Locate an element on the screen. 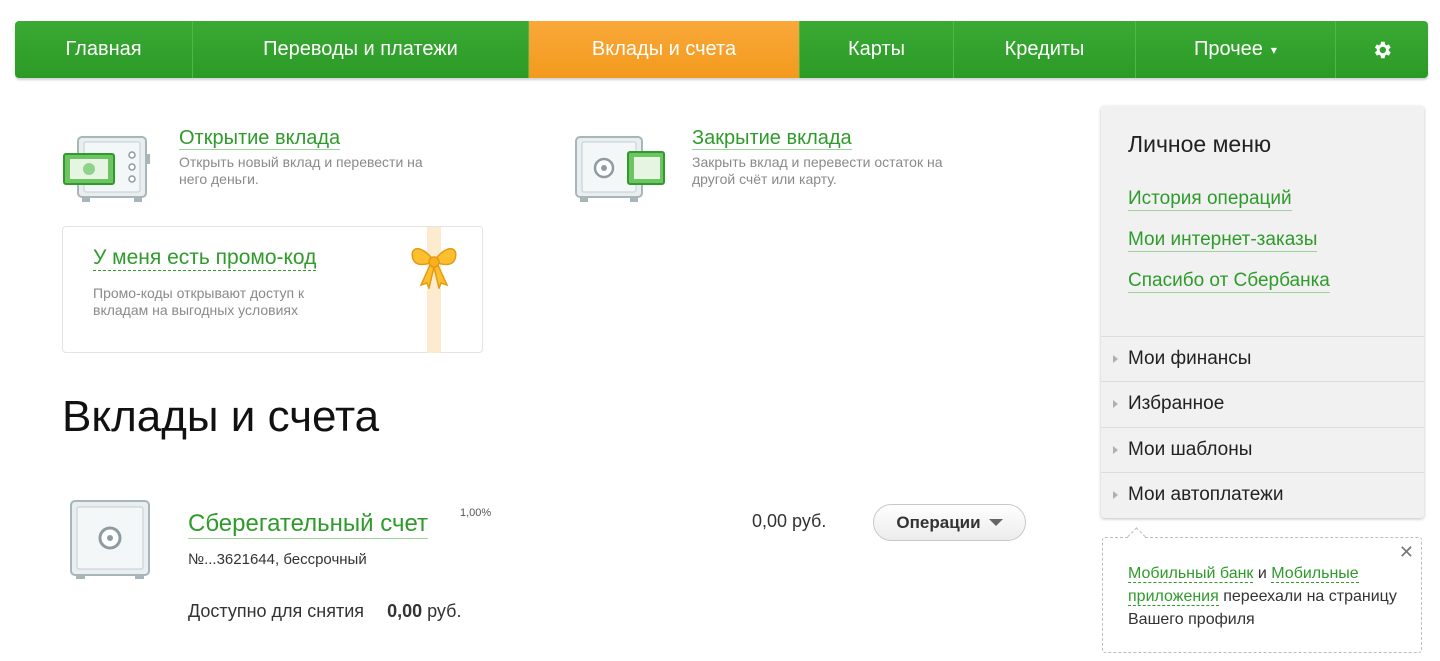 This screenshot has width=1440, height=661. safe-icon is located at coordinates (111, 542).